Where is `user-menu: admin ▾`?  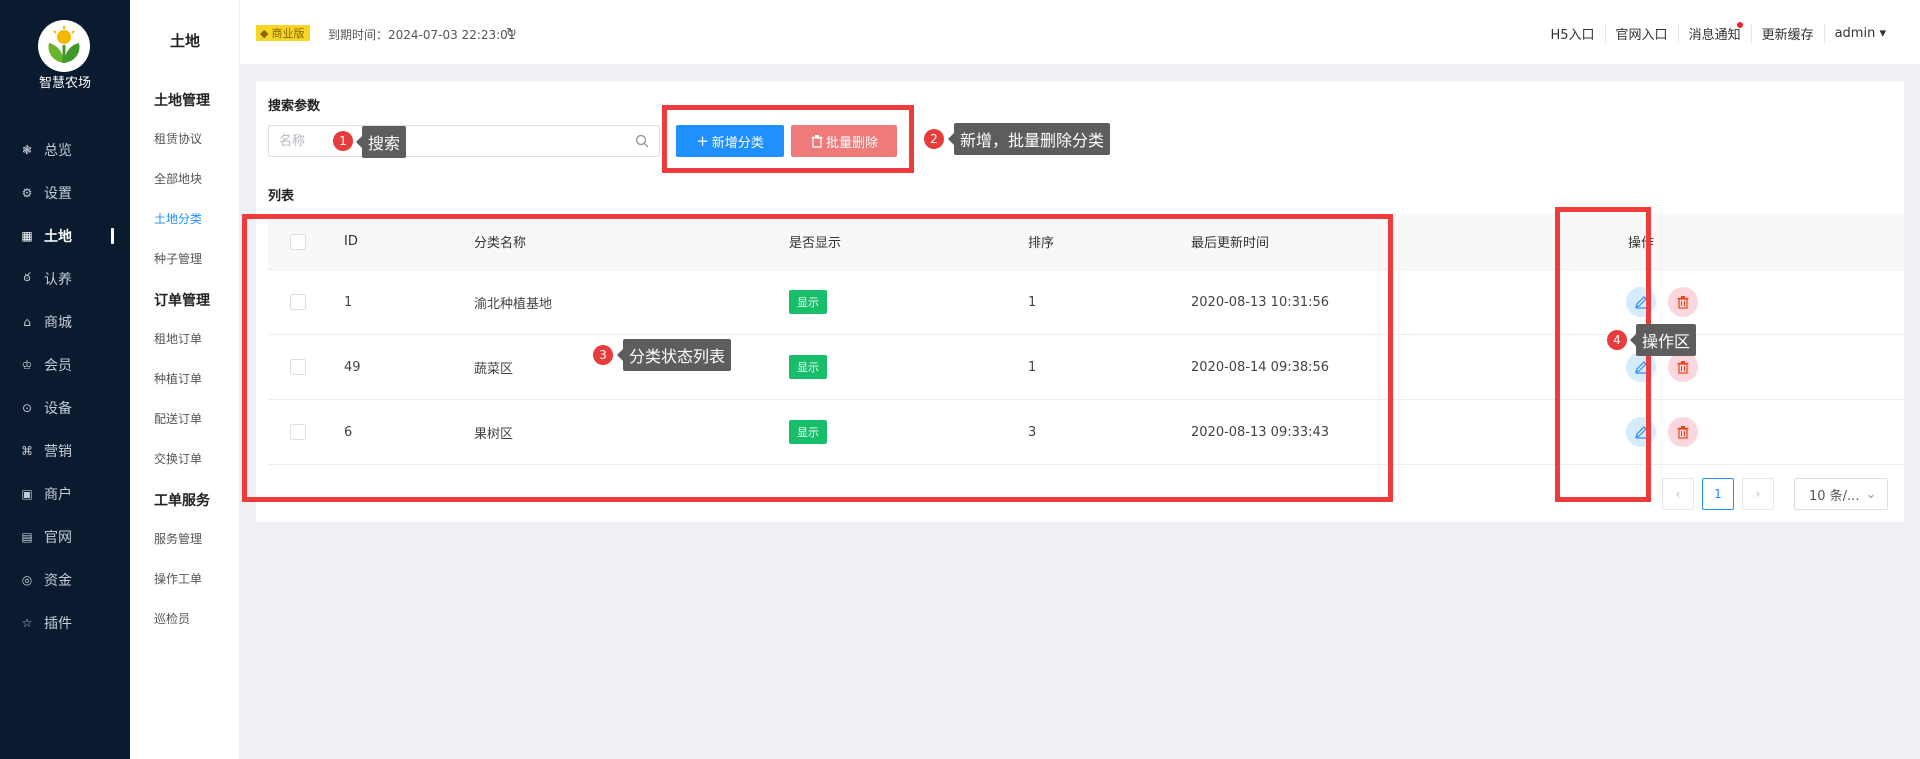 user-menu: admin ▾ is located at coordinates (1860, 33).